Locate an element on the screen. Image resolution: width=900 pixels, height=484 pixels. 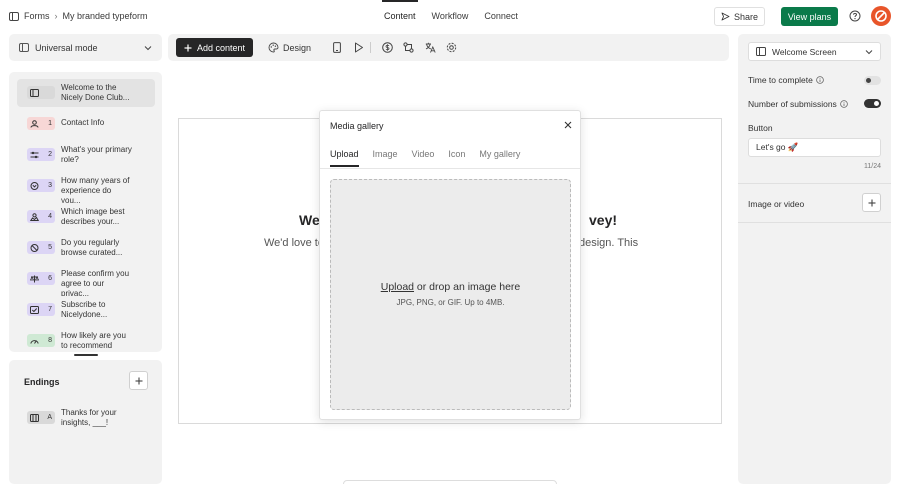
question-label: What's your primary role? is located at coordinates (96, 154).